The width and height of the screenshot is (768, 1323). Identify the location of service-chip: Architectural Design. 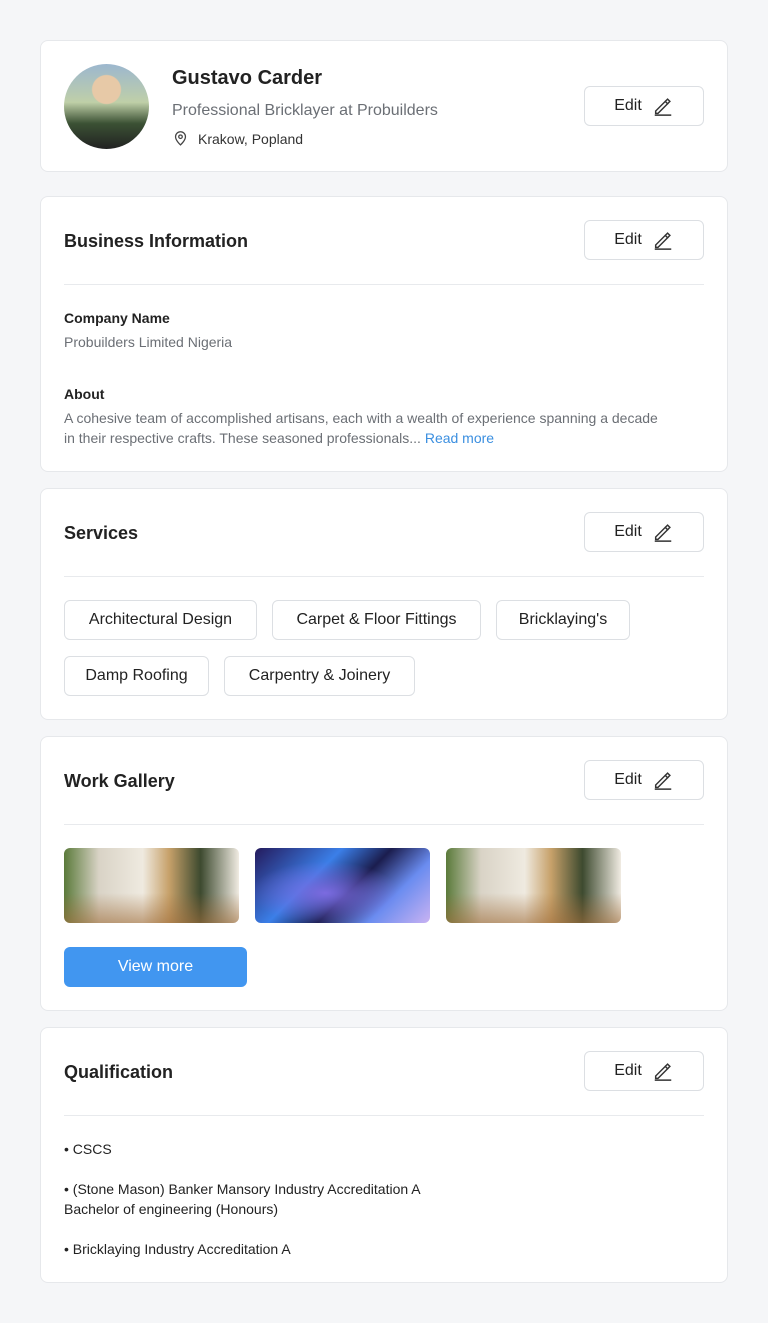
(160, 620).